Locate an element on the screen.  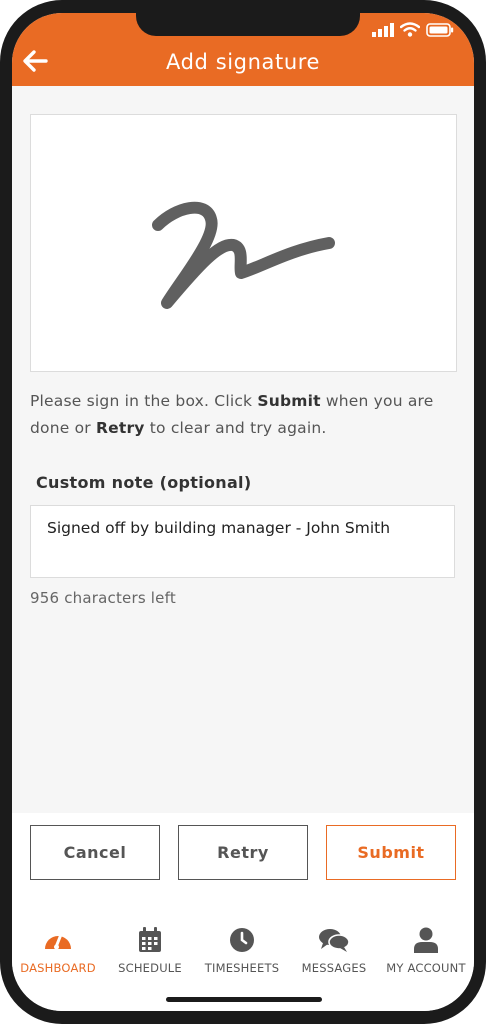
status-bar is located at coordinates (413, 29).